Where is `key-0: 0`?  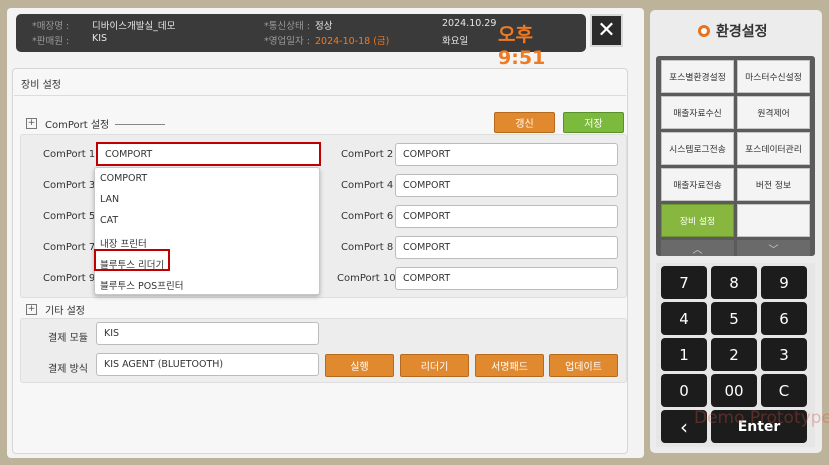
key-0: 0 is located at coordinates (684, 390).